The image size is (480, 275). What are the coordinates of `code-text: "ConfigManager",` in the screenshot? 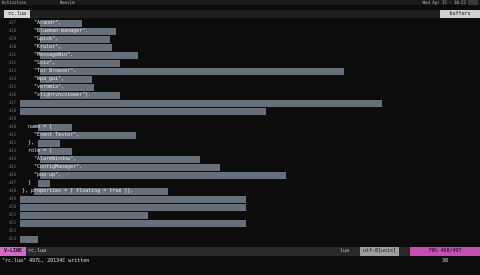 It's located at (52, 167).